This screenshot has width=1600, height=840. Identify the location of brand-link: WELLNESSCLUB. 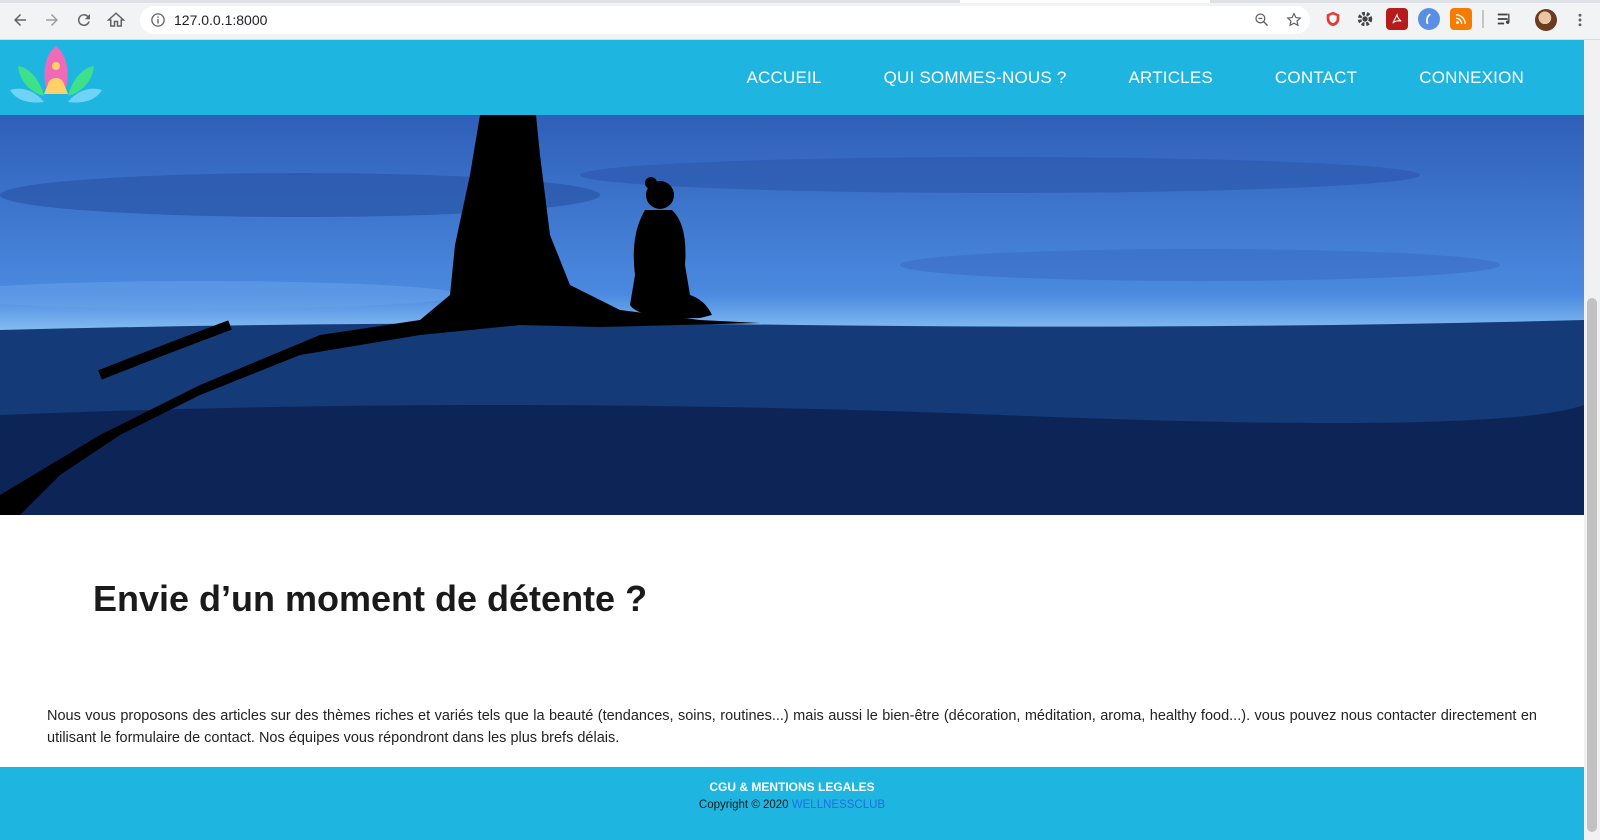
(838, 805).